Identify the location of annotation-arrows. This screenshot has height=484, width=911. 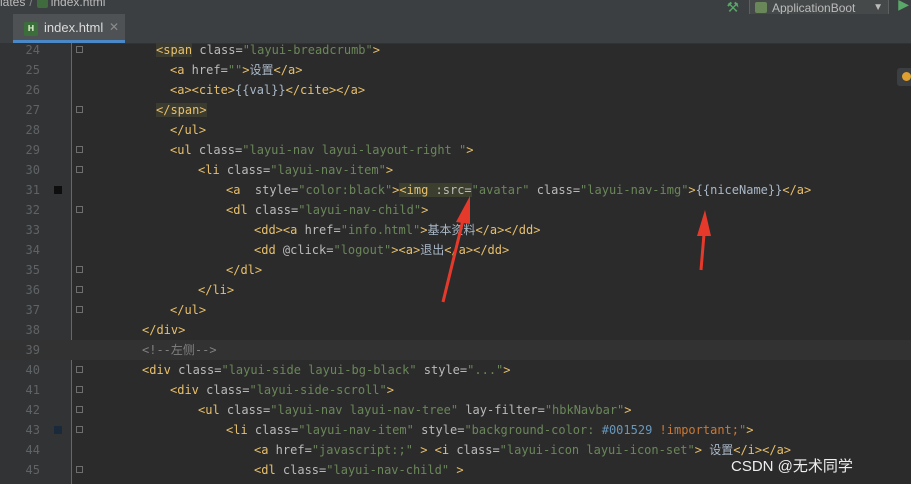
(576, 249).